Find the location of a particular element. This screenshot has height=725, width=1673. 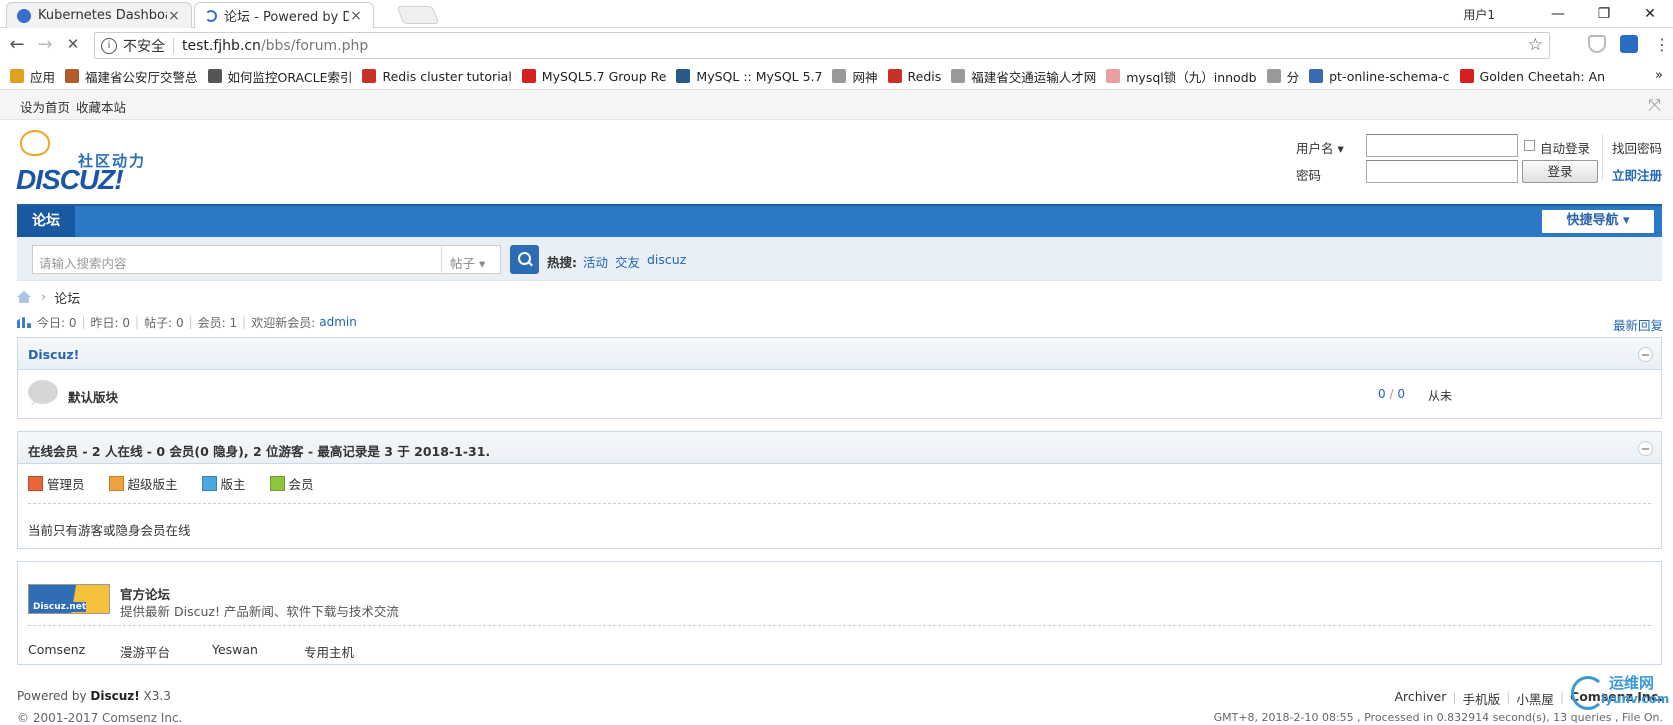

powered-brand-link: Discuz! is located at coordinates (114, 696).